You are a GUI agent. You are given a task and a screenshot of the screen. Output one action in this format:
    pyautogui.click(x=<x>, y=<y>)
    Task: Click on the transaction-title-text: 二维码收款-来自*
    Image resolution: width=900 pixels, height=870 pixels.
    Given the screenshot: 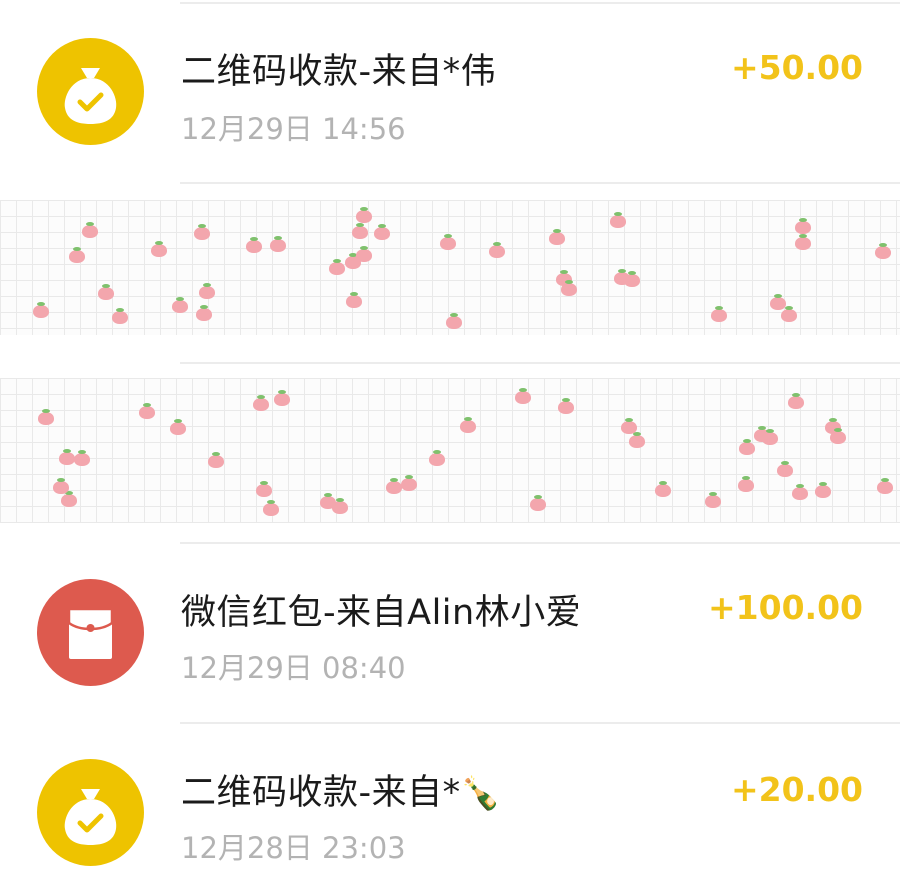 What is the action you would take?
    pyautogui.click(x=321, y=793)
    